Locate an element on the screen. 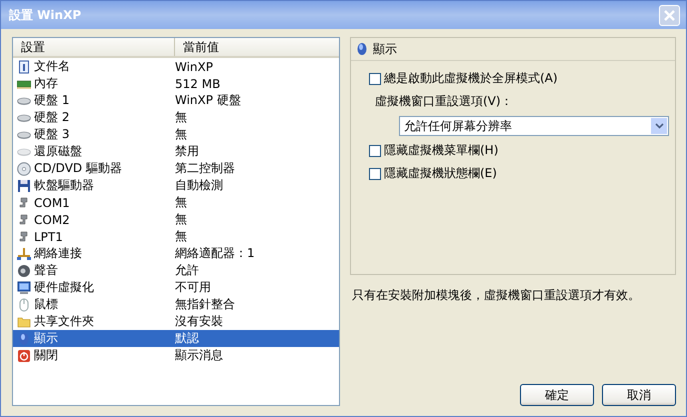  settings-row: 硬件虛擬化 不可用 is located at coordinates (176, 287).